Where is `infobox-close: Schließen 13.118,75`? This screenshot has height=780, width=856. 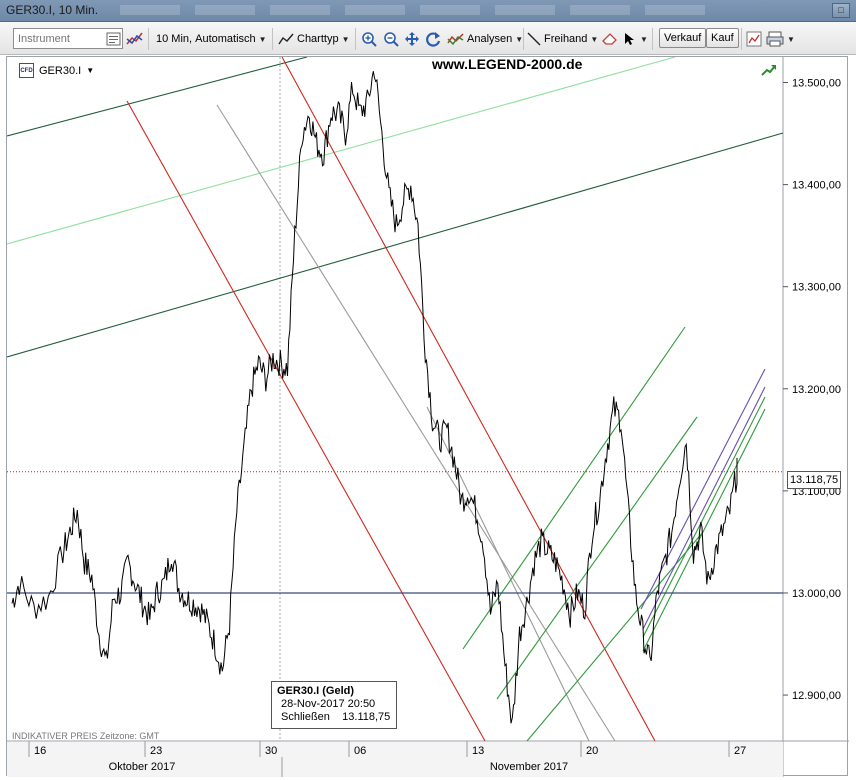 infobox-close: Schließen 13.118,75 is located at coordinates (334, 717).